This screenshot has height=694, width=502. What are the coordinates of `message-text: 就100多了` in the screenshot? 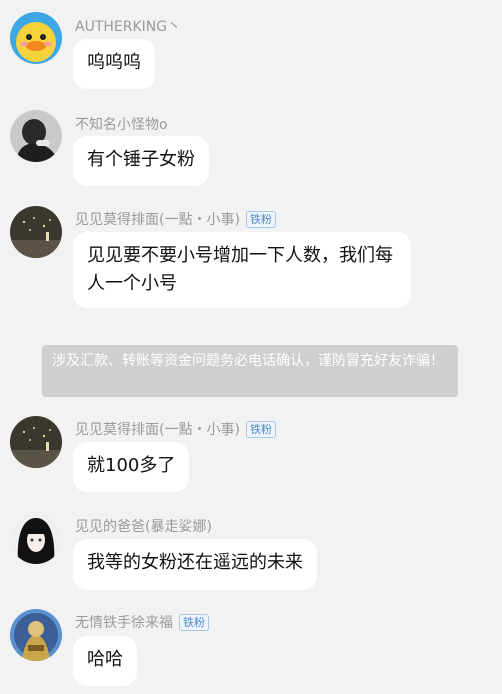 It's located at (131, 465).